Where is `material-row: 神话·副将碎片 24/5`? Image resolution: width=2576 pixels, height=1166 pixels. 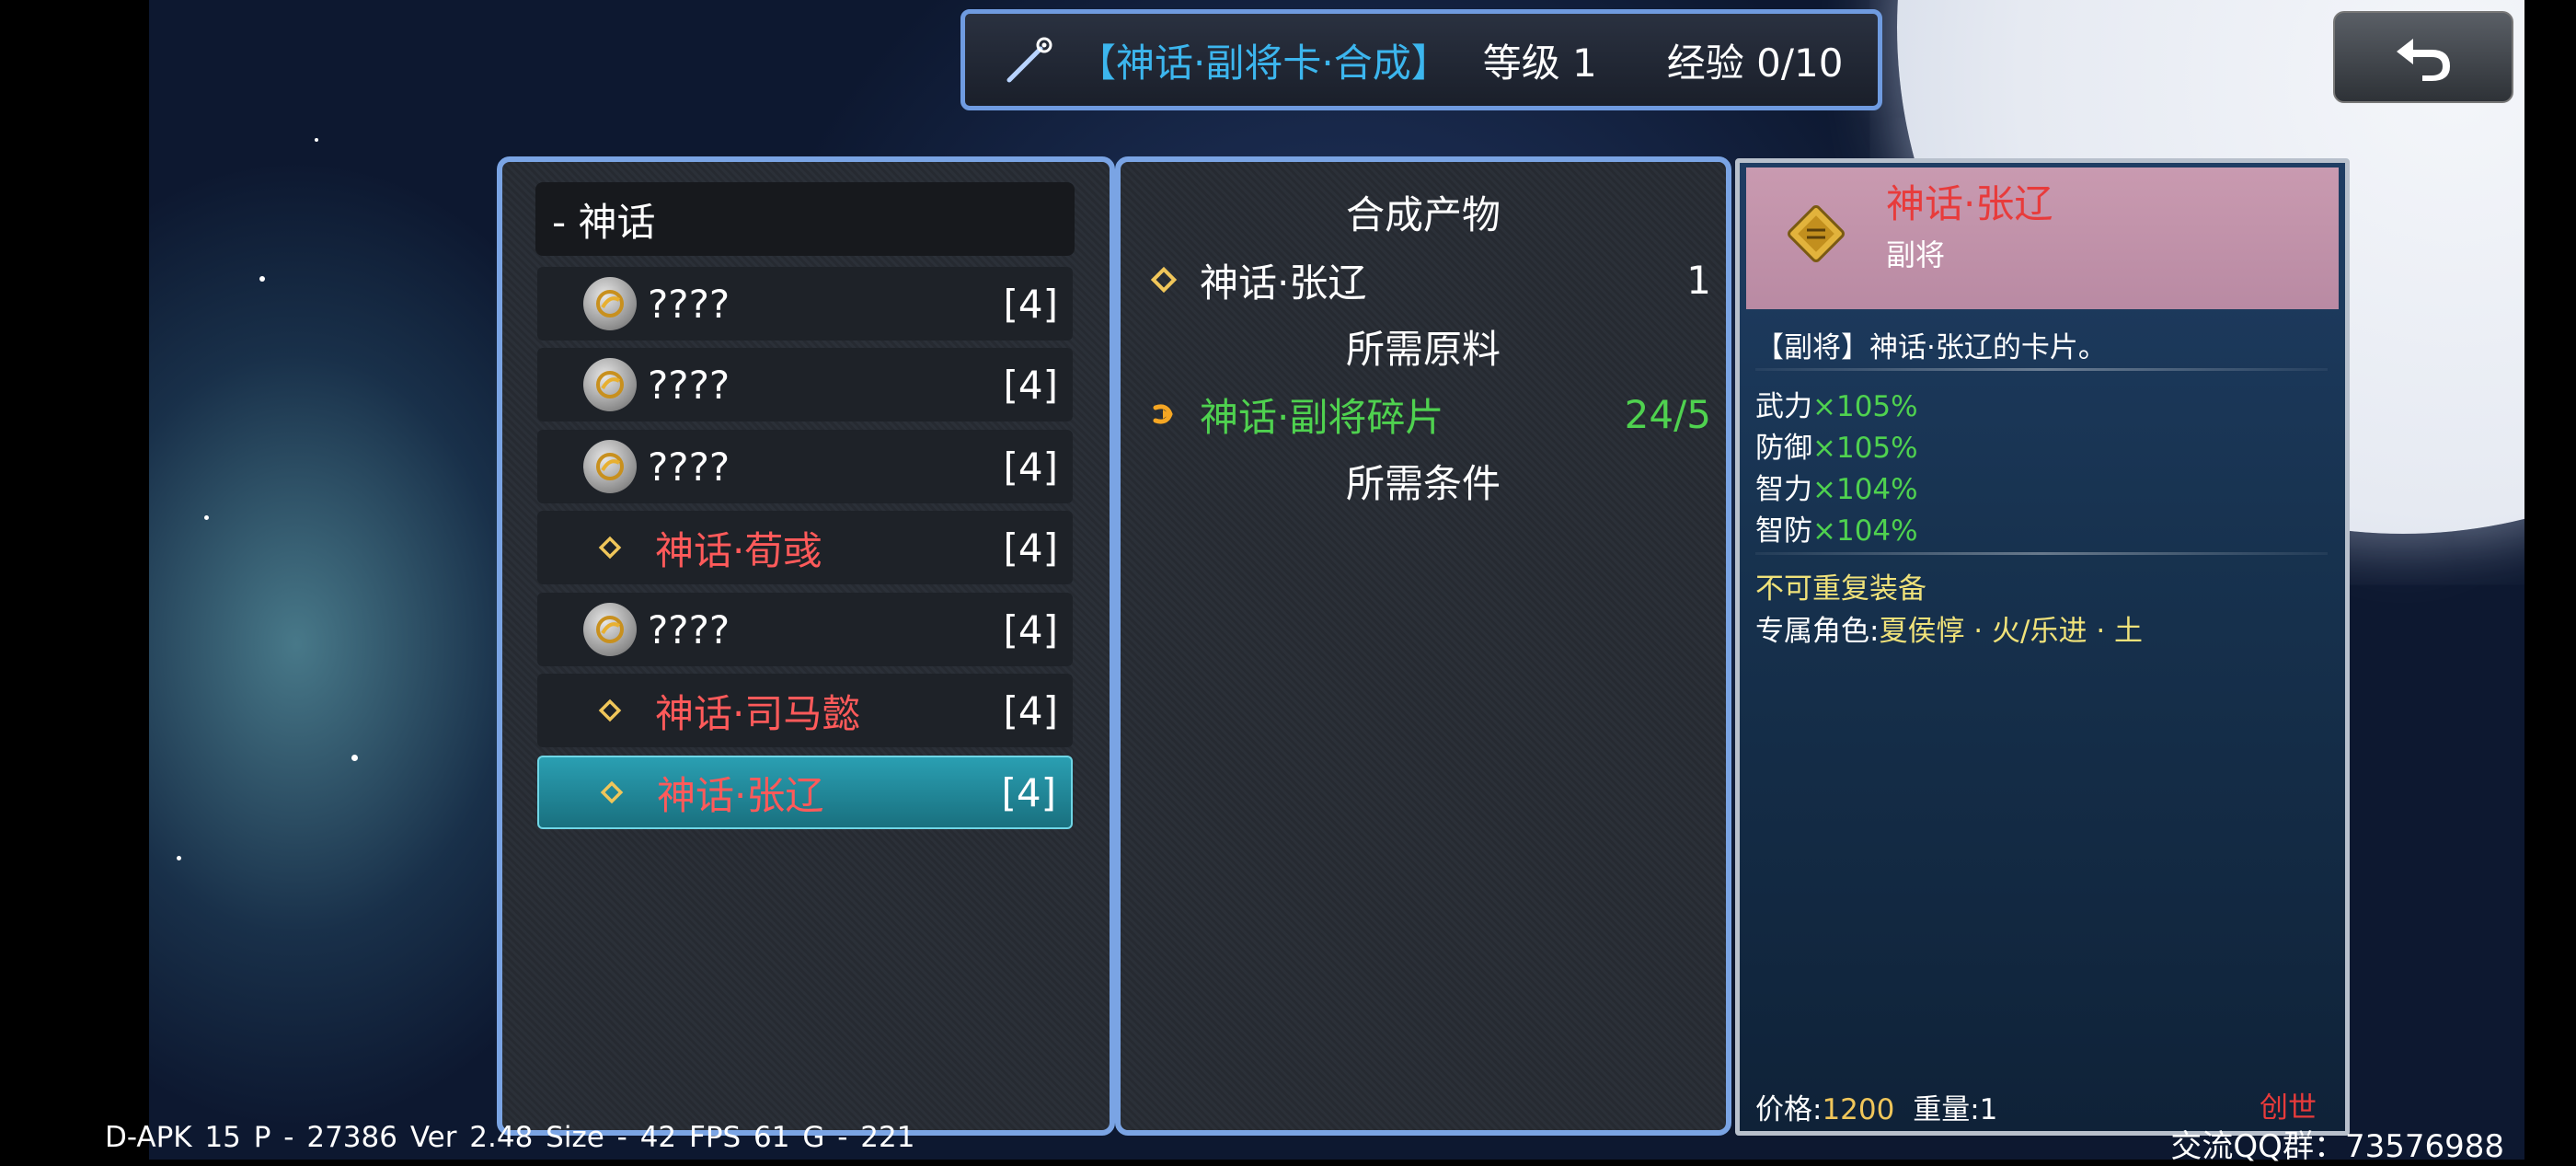
material-row: 神话·副将碎片 24/5 is located at coordinates (1430, 414).